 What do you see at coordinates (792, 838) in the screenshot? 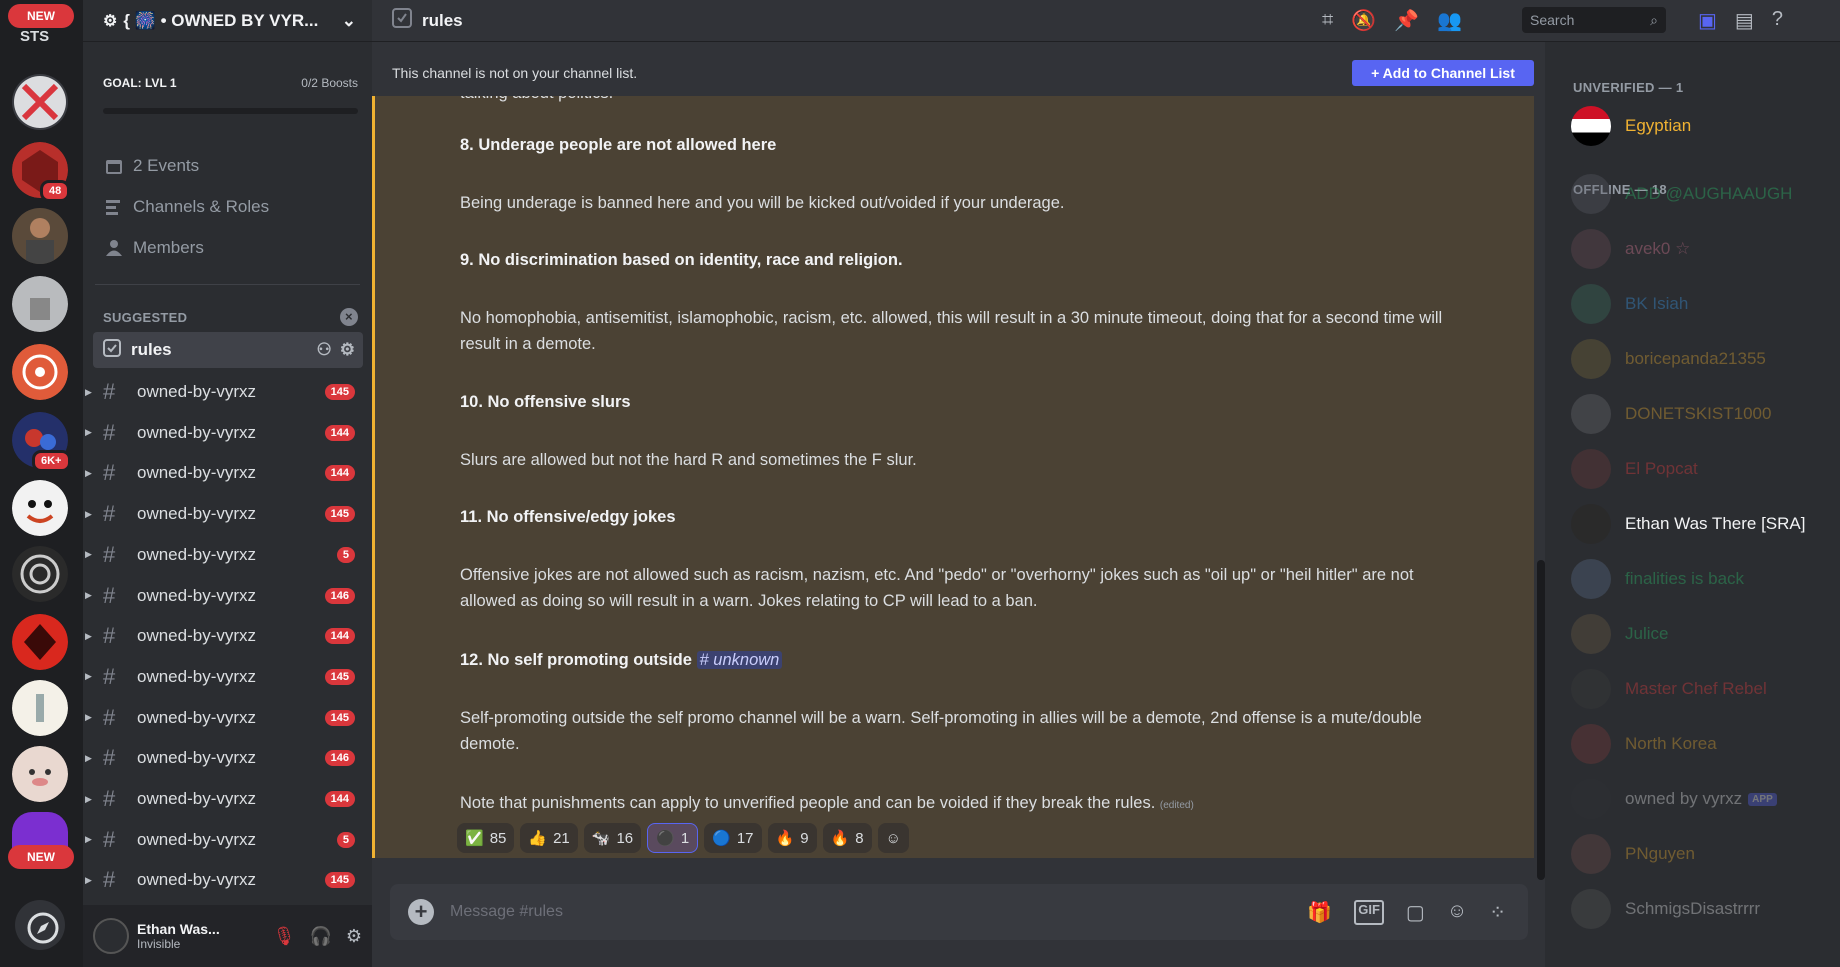
I see `reaction-chip: 🔥 9` at bounding box center [792, 838].